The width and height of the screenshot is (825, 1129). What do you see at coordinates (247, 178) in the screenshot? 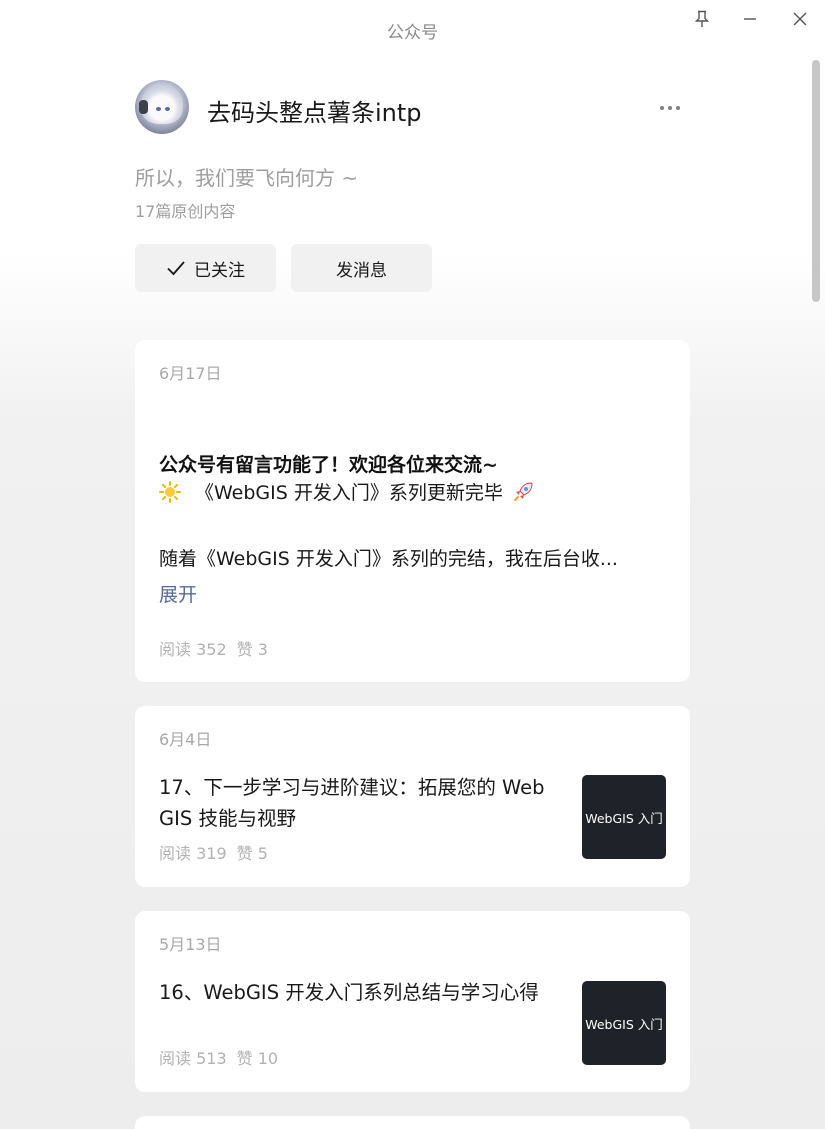
I see `account-bio: 所以，我们要飞向何方 ~` at bounding box center [247, 178].